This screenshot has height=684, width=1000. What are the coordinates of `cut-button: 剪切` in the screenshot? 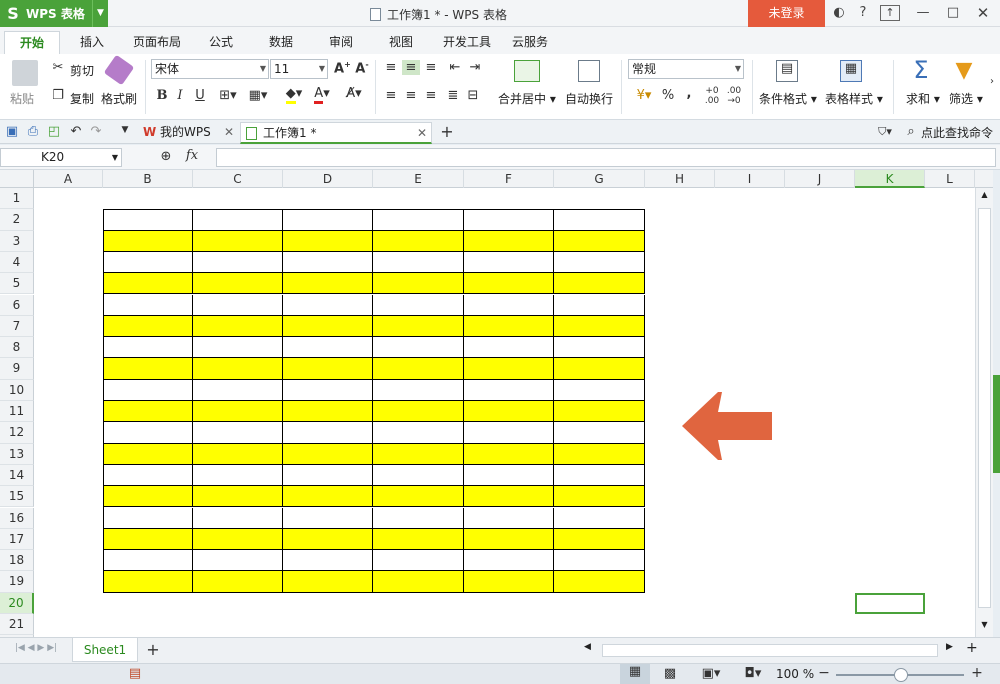 It's located at (82, 70).